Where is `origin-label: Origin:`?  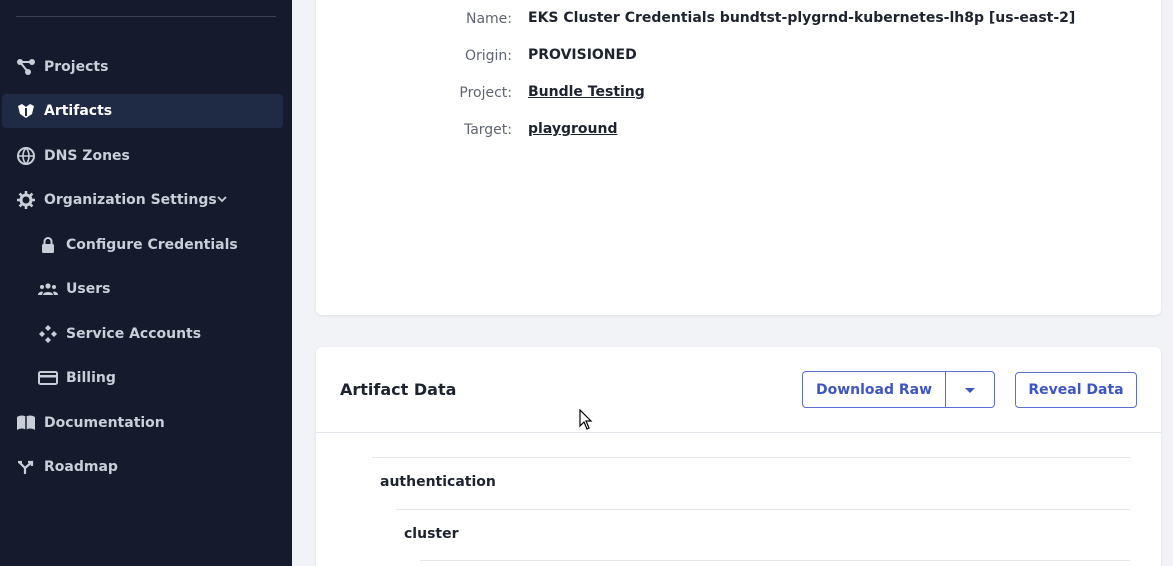
origin-label: Origin: is located at coordinates (488, 56).